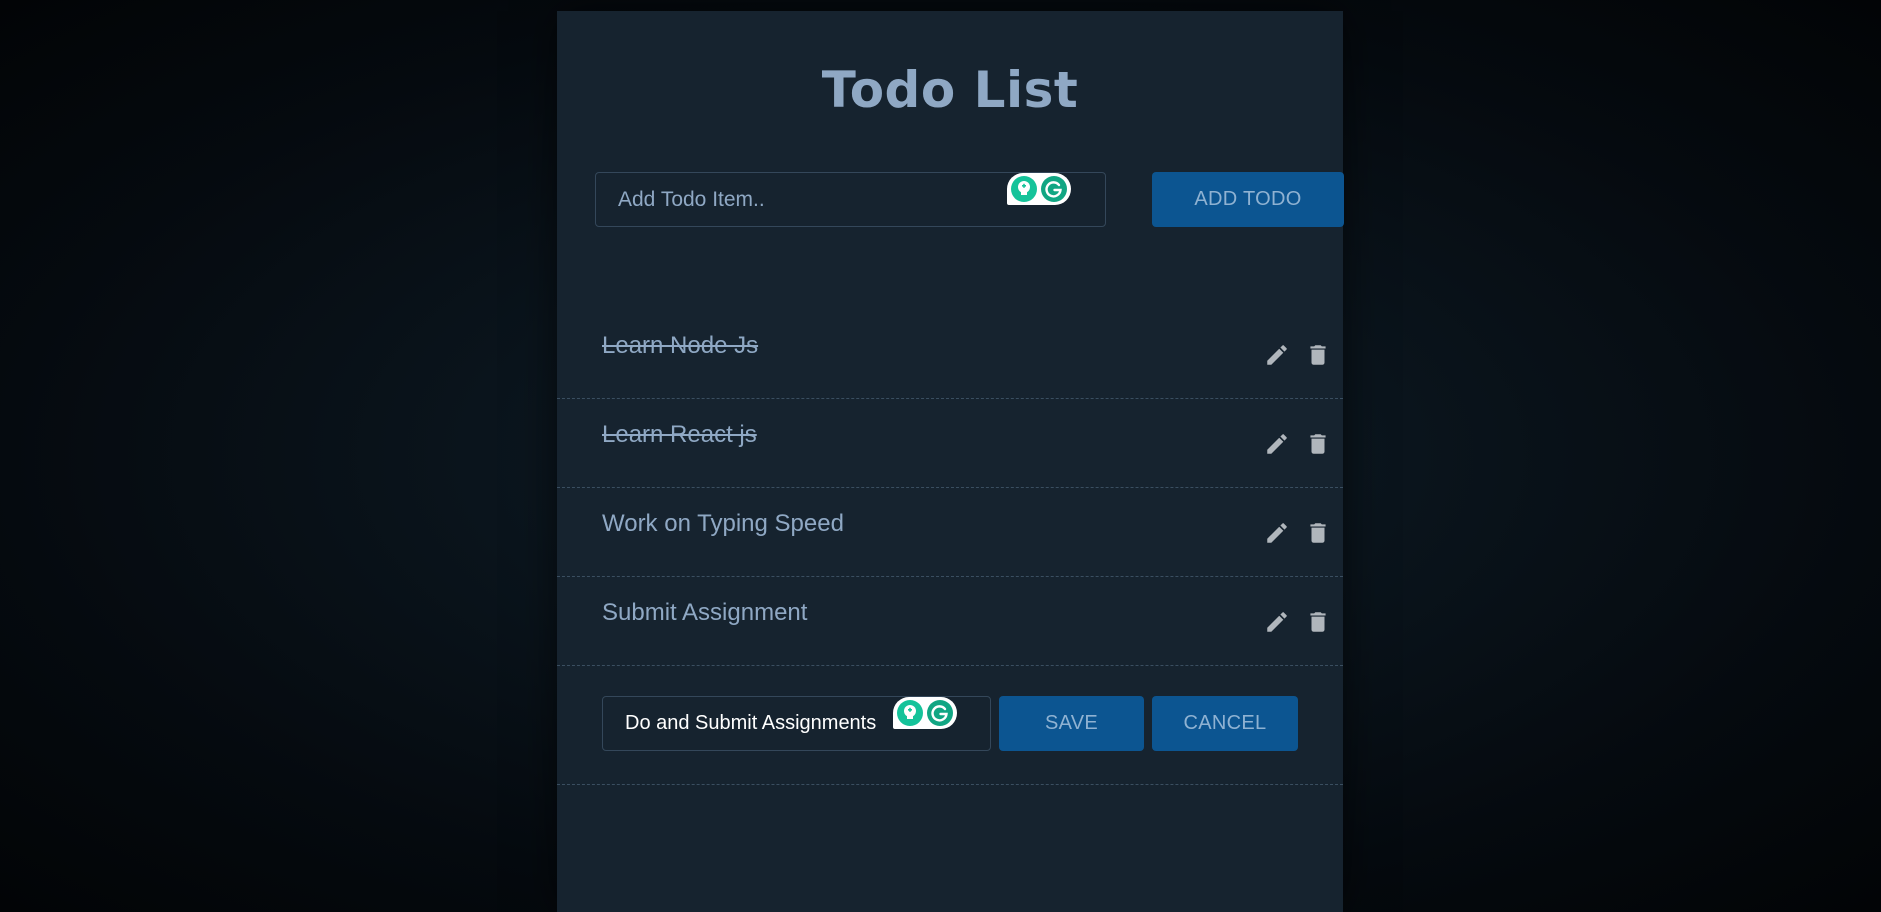 The image size is (1881, 912). Describe the element at coordinates (950, 621) in the screenshot. I see `todo-item: Submit Assignment` at that location.